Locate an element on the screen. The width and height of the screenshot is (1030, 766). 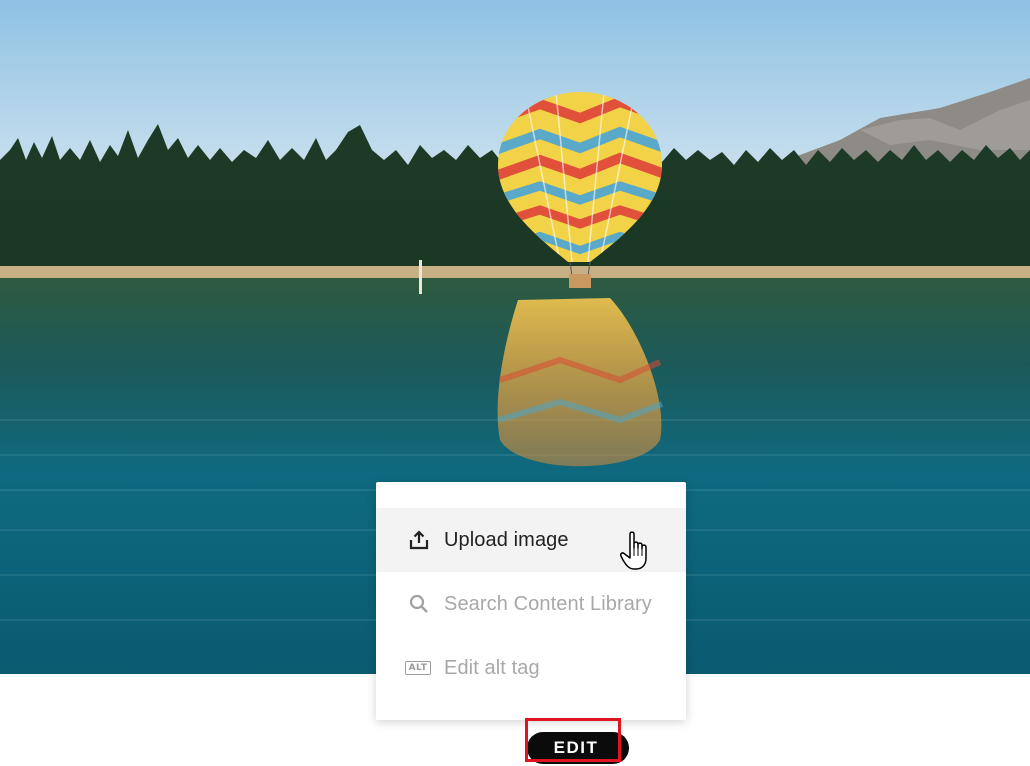
alt-badge: ALT is located at coordinates (418, 668).